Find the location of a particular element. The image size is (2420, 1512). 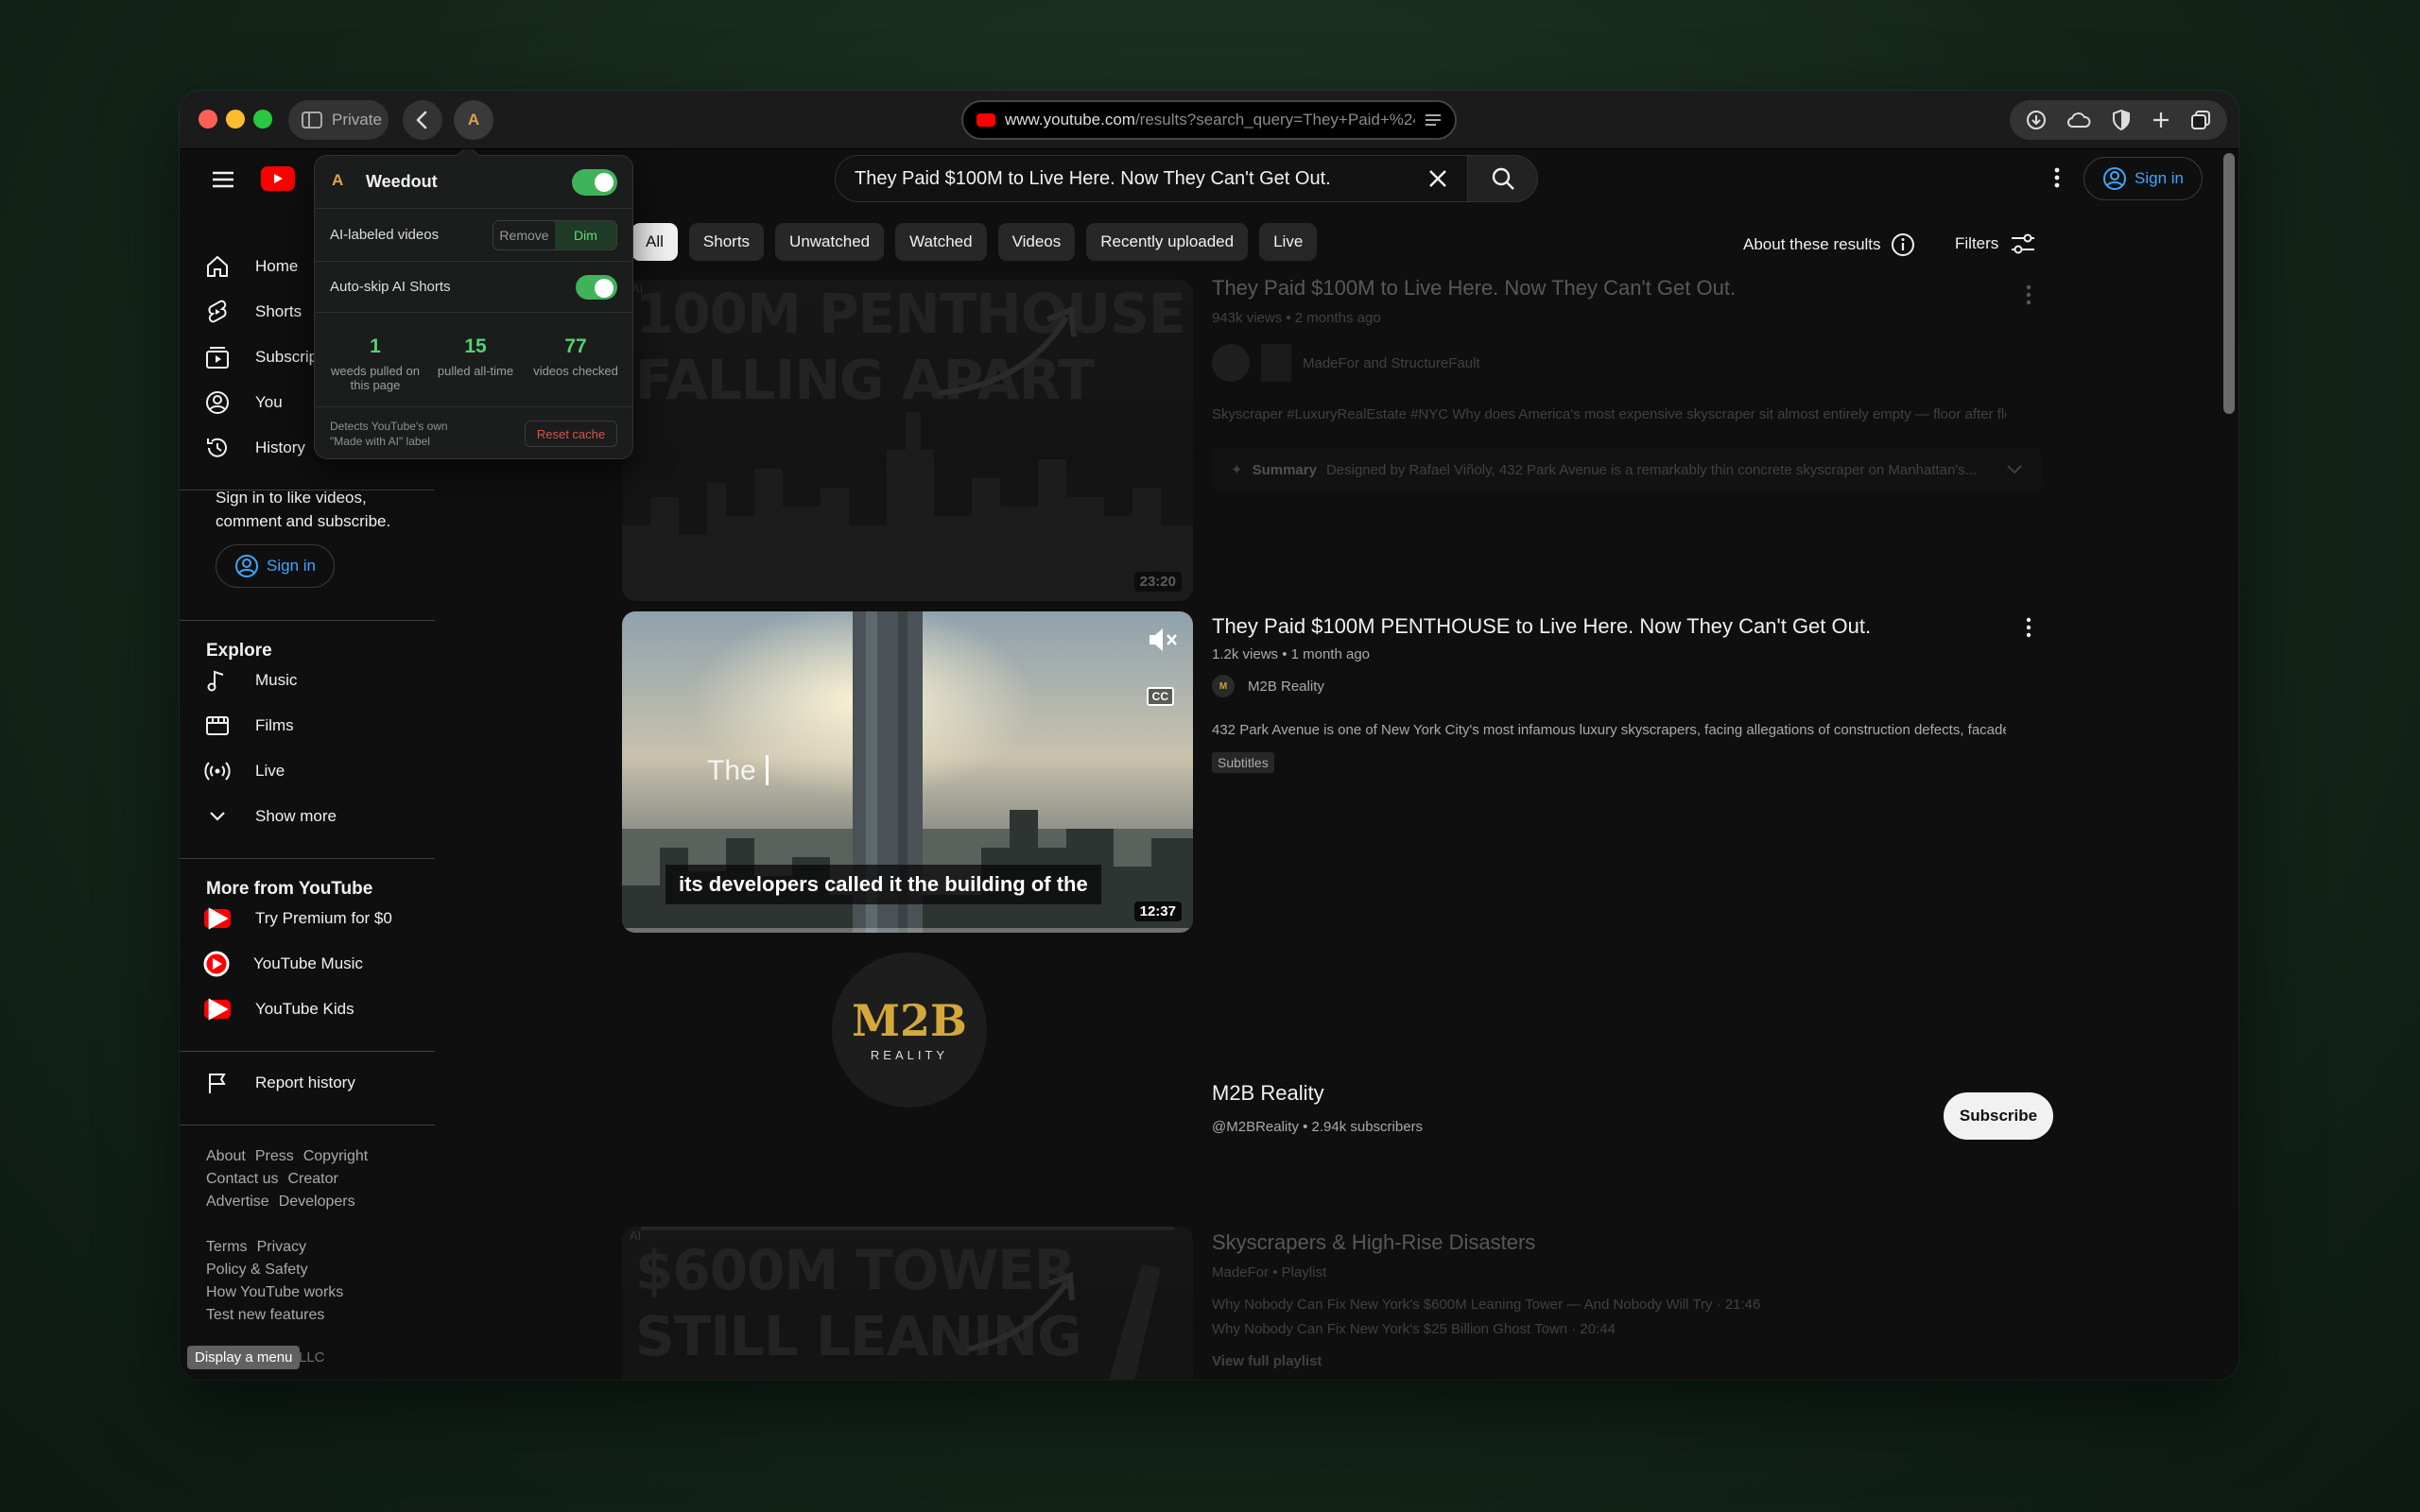

chip-unwatched: Unwatched is located at coordinates (830, 242).